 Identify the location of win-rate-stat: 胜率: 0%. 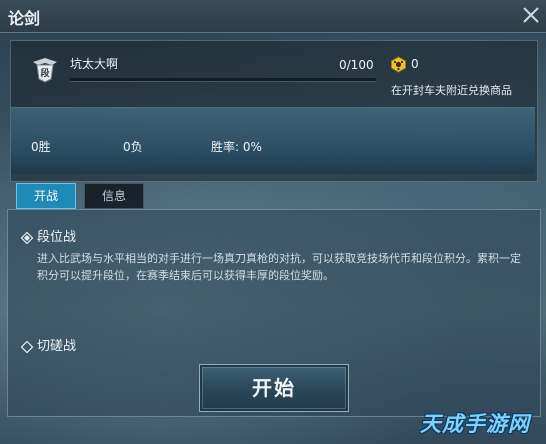
(236, 147).